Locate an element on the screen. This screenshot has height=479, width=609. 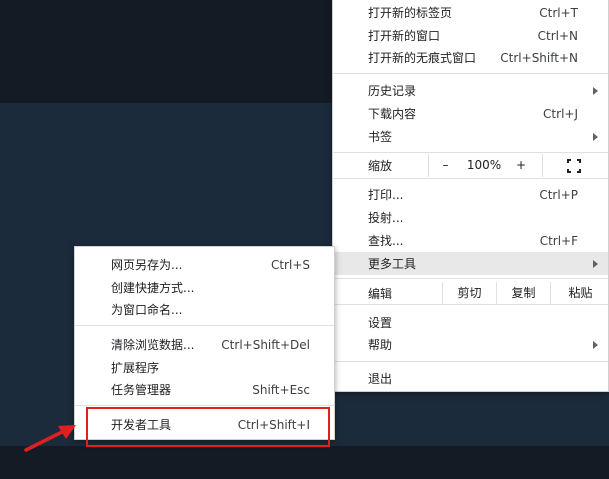
submenu-item-save-page: 网页另存为... Ctrl+S is located at coordinates (204, 264).